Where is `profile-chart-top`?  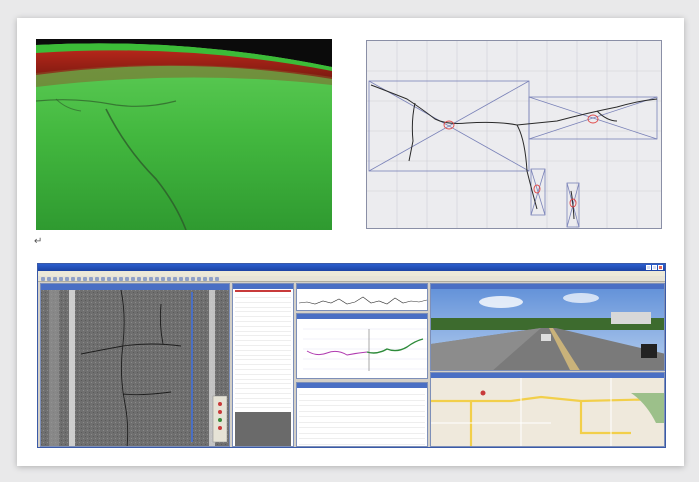 profile-chart-top is located at coordinates (362, 297).